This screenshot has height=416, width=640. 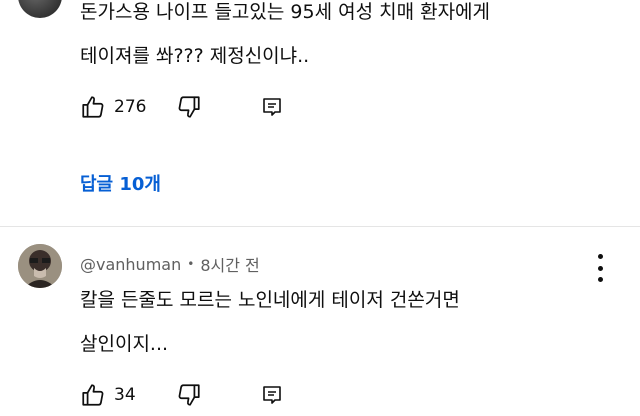 What do you see at coordinates (285, 12) in the screenshot?
I see `comment-text-line: 돈가스용 나이프 들고있는 95세 여성 치매 환자에게` at bounding box center [285, 12].